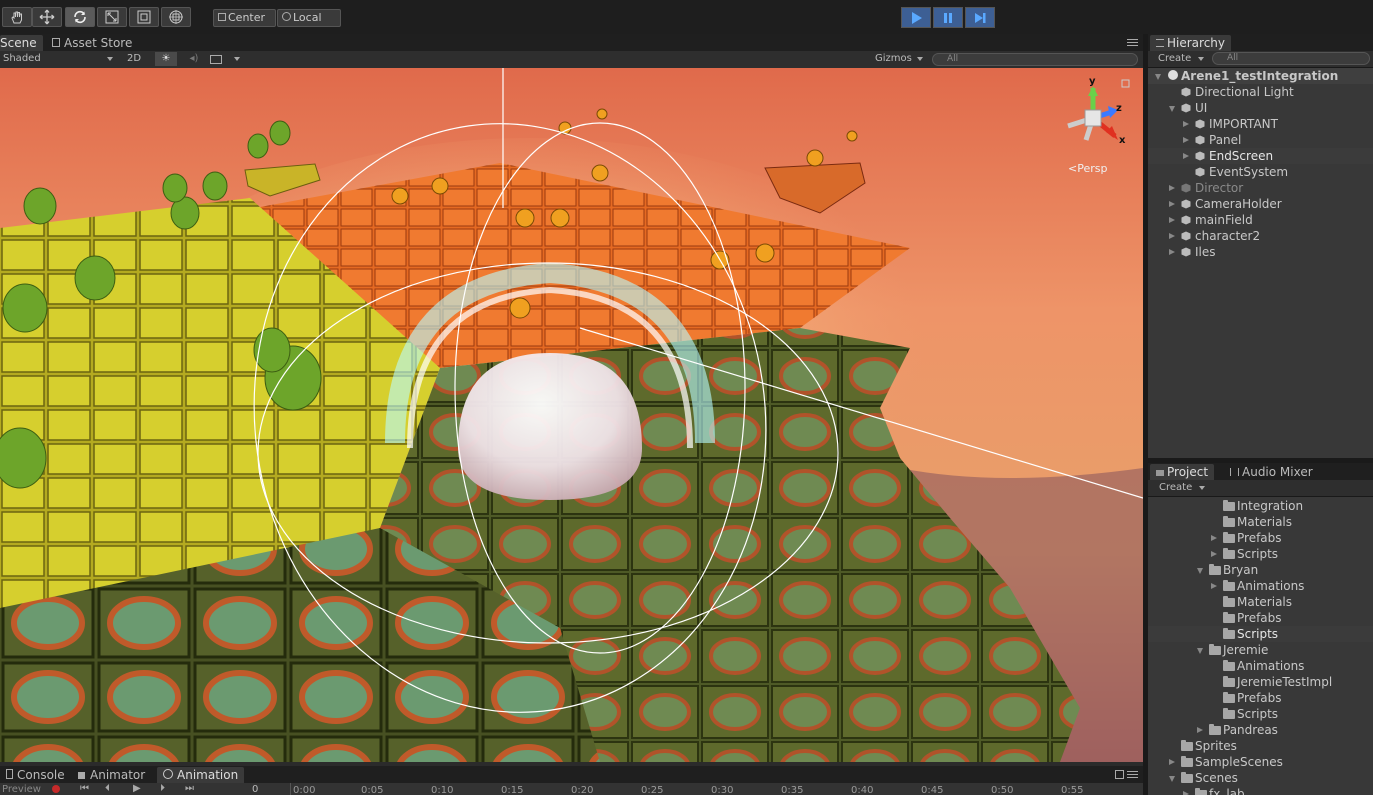 This screenshot has height=795, width=1373. Describe the element at coordinates (1291, 58) in the screenshot. I see `hierarchy-search-input: All` at that location.